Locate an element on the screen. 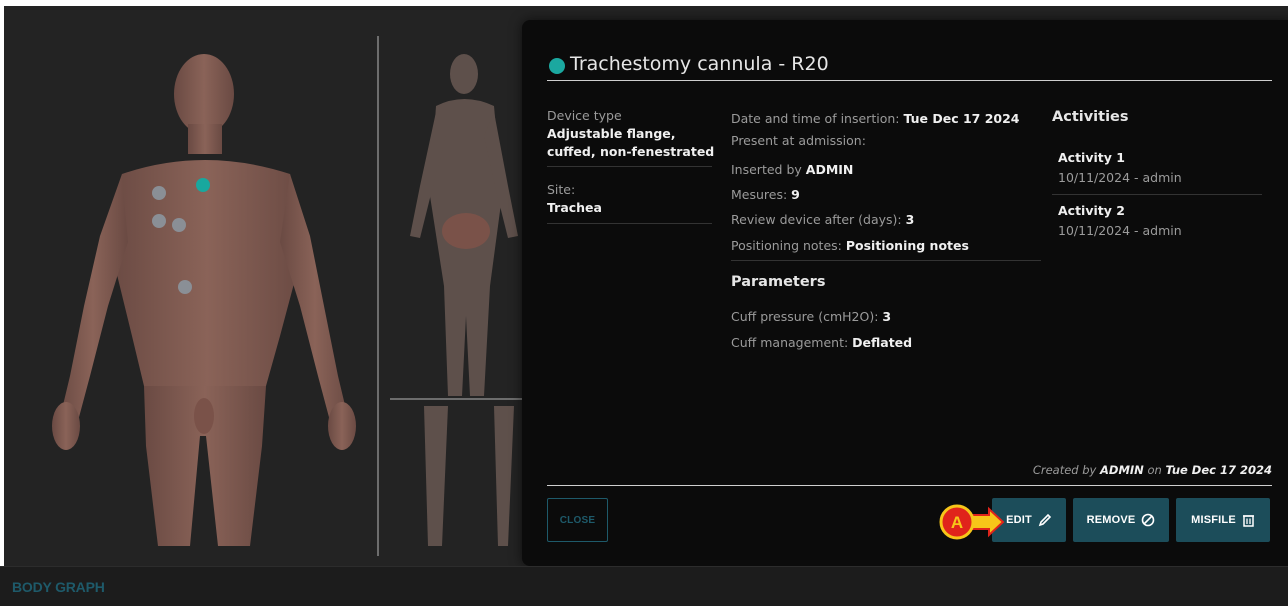  created-by-line: Created by ADMIN on Tue Dec 17 2024 is located at coordinates (1152, 470).